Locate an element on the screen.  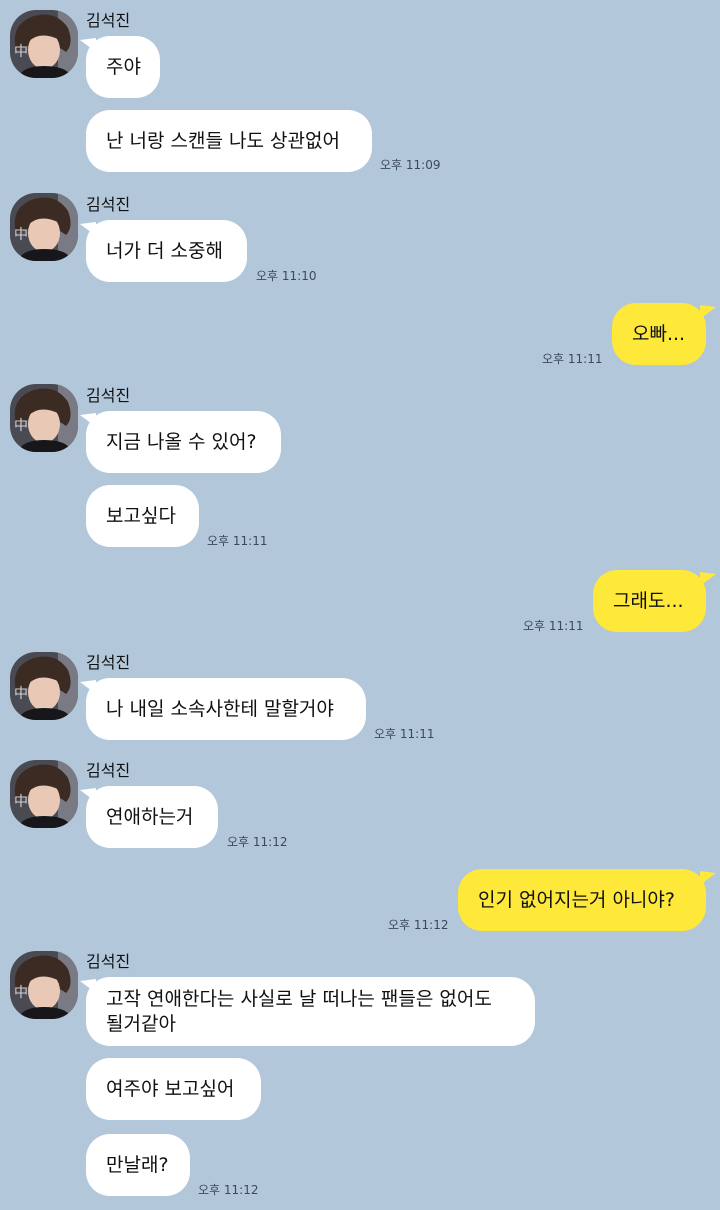
message-text: 연애하는거 is located at coordinates (150, 817).